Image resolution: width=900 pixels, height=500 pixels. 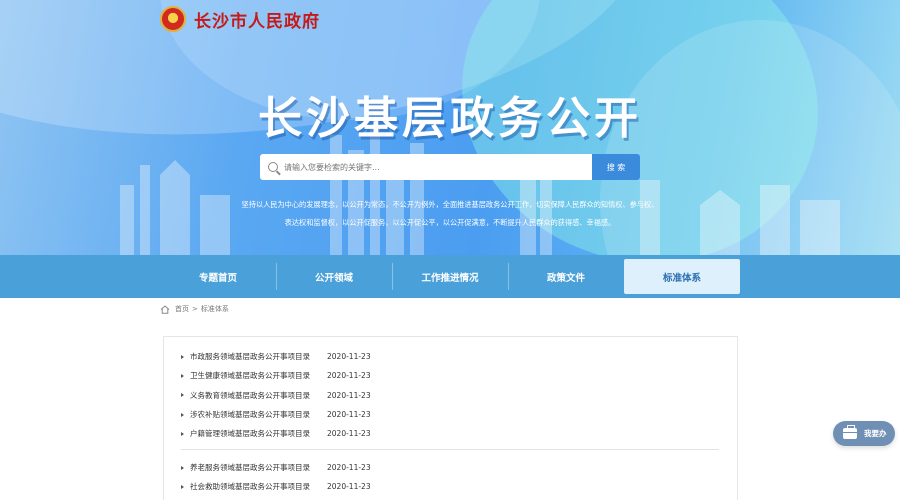 I want to click on list-item: 户籍管理领域基层政务公开事项目录 2020-11-23, so click(x=450, y=433).